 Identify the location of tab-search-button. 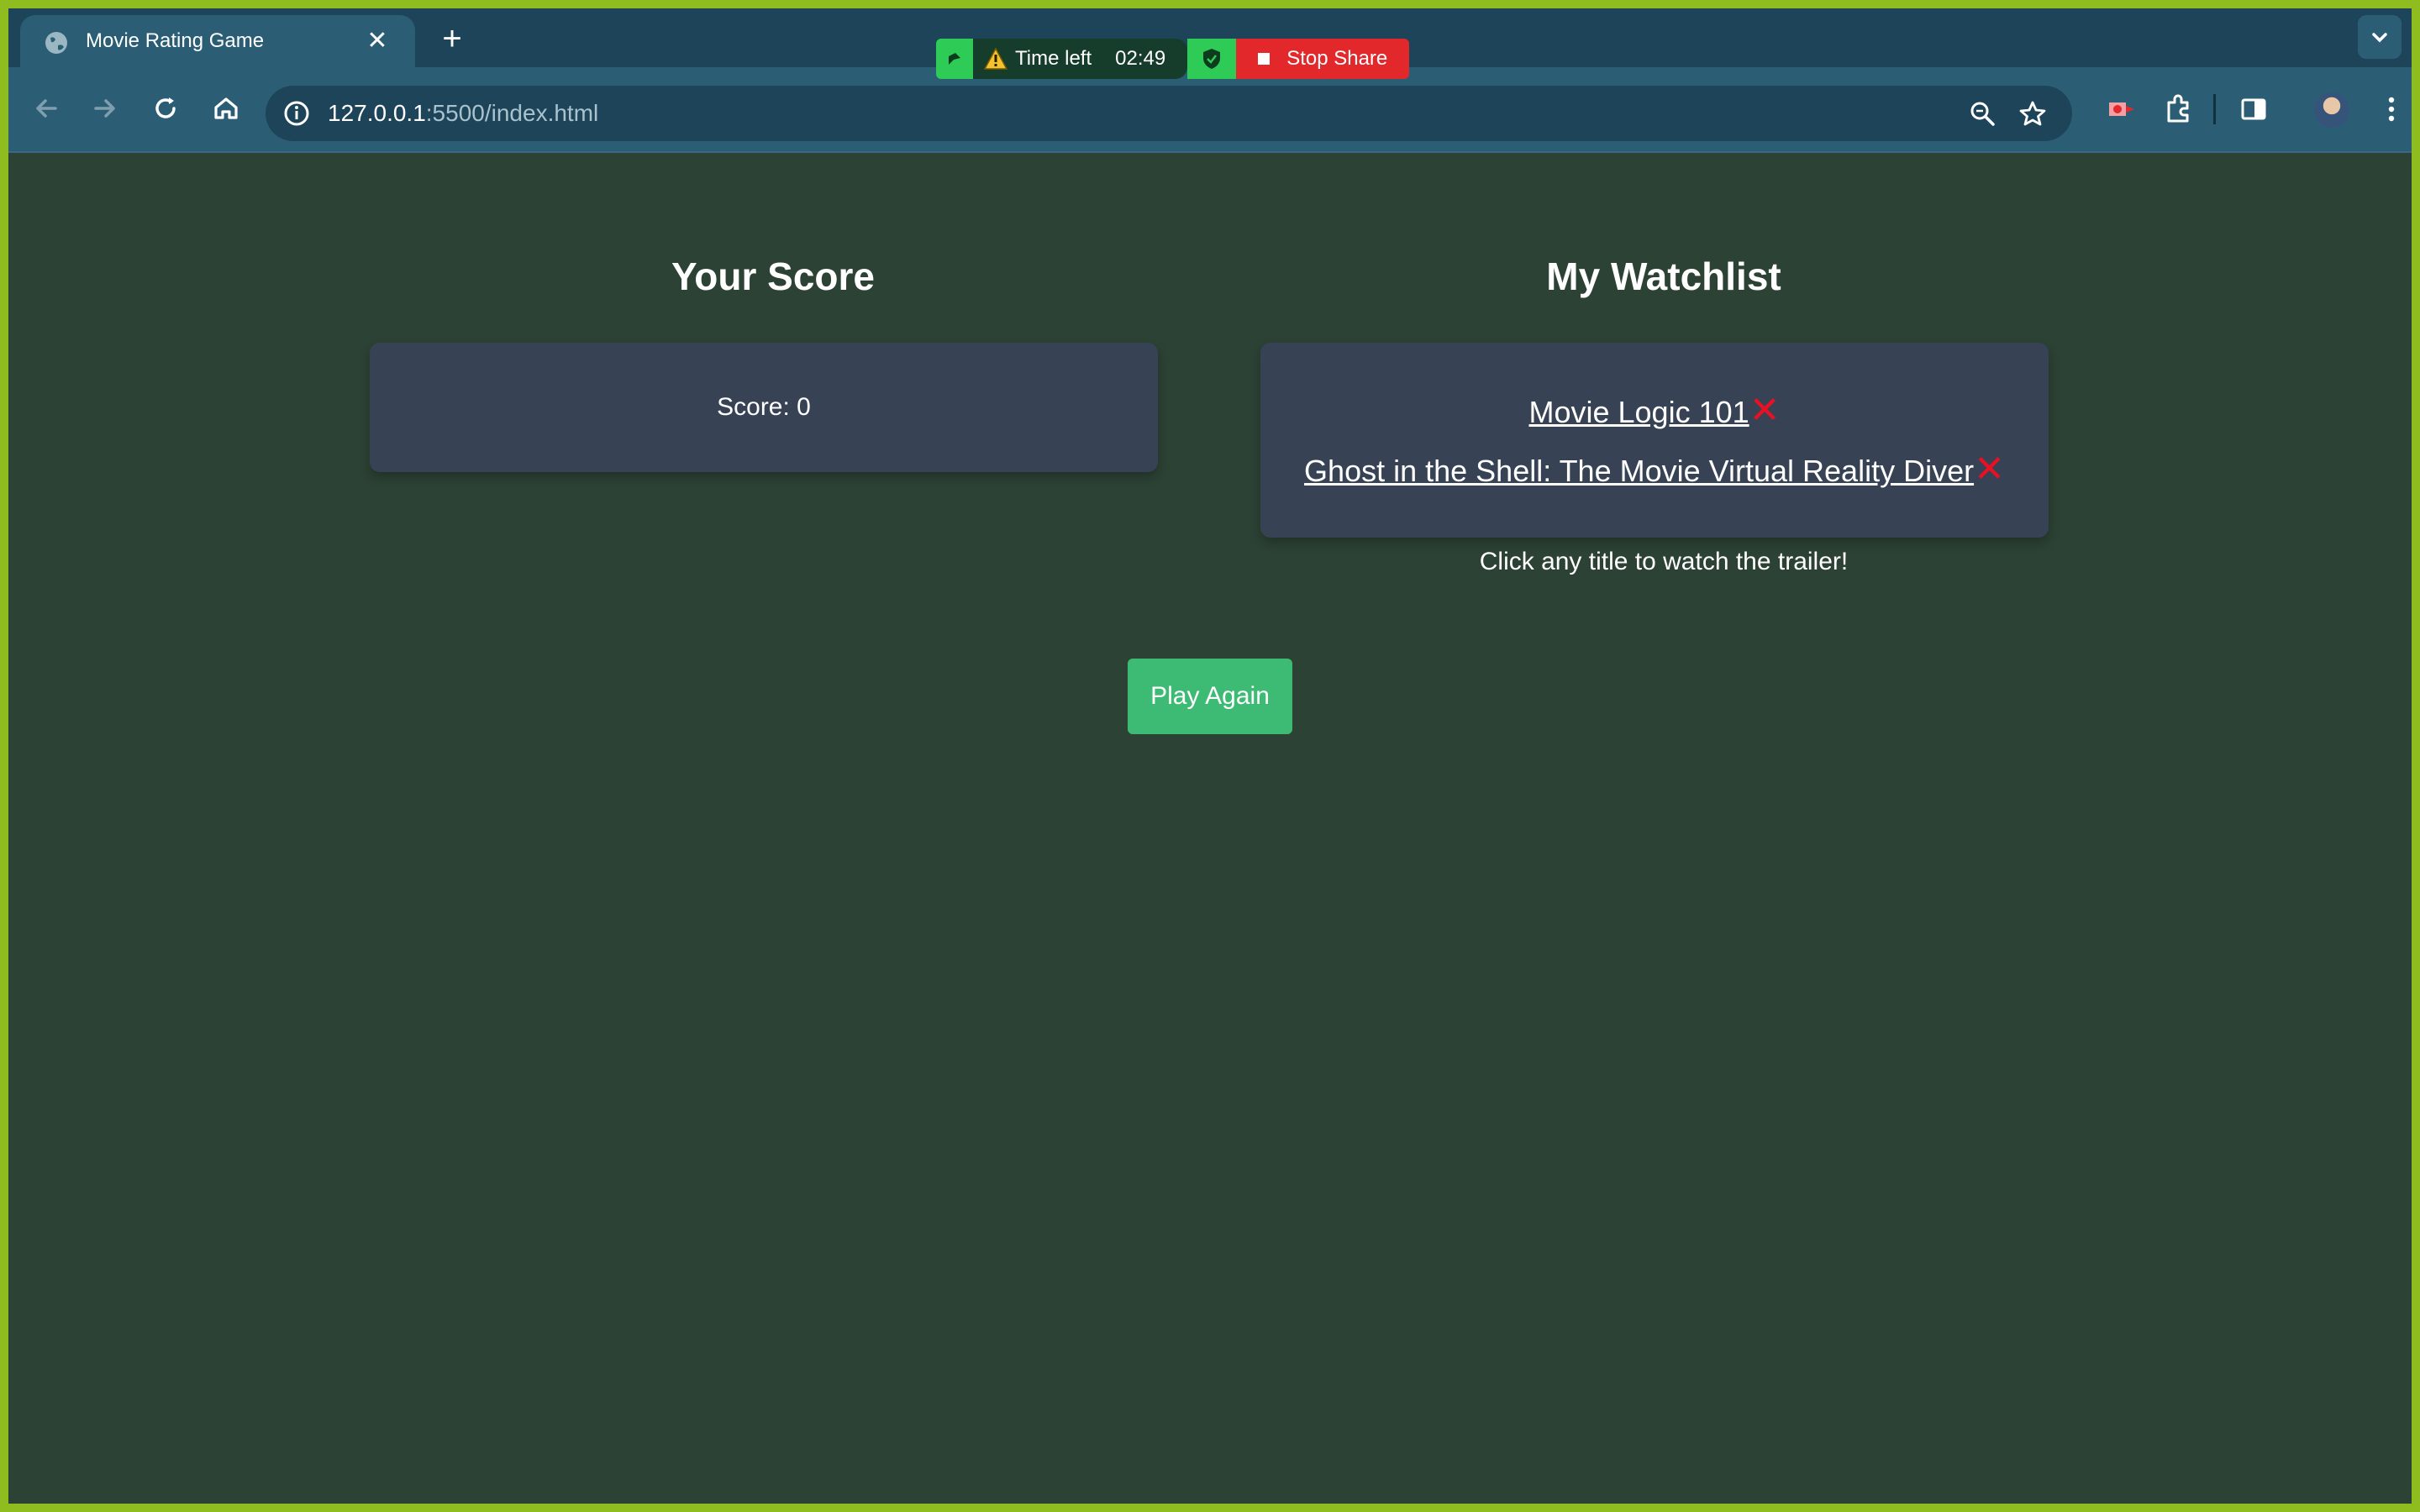
(2380, 37).